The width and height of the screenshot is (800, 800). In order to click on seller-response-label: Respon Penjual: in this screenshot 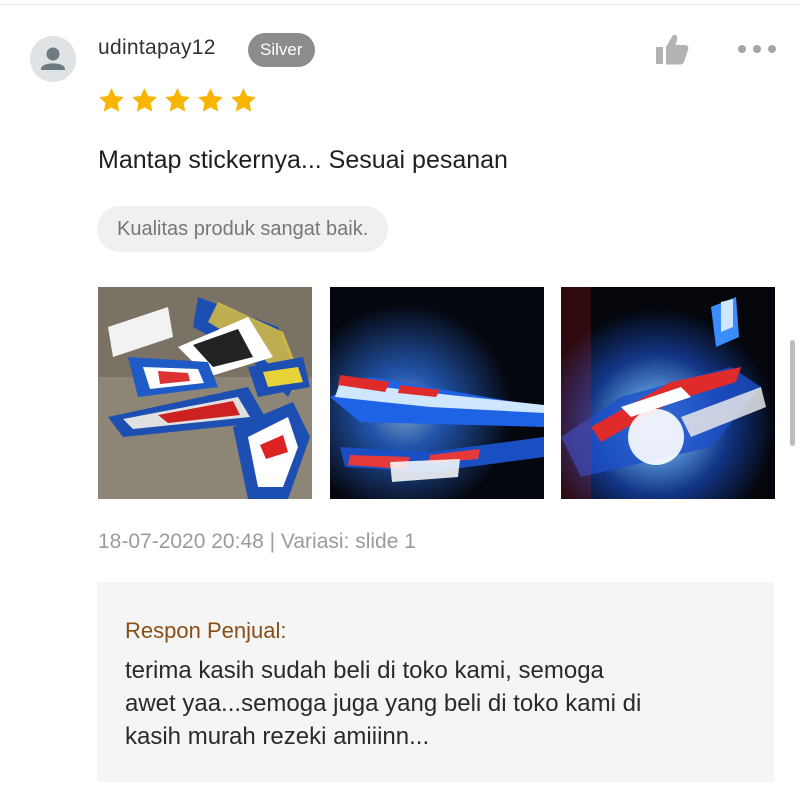, I will do `click(206, 630)`.